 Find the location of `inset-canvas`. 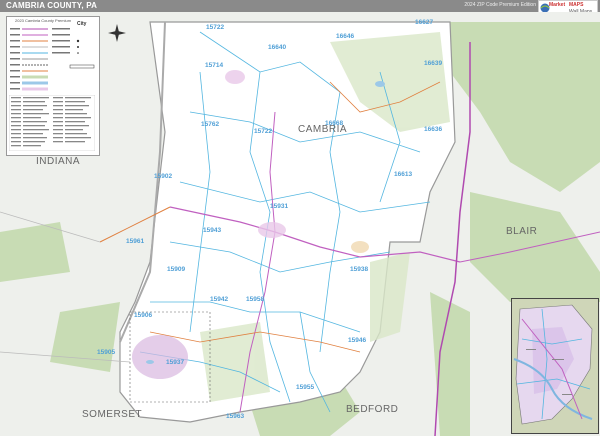

inset-canvas is located at coordinates (555, 366).